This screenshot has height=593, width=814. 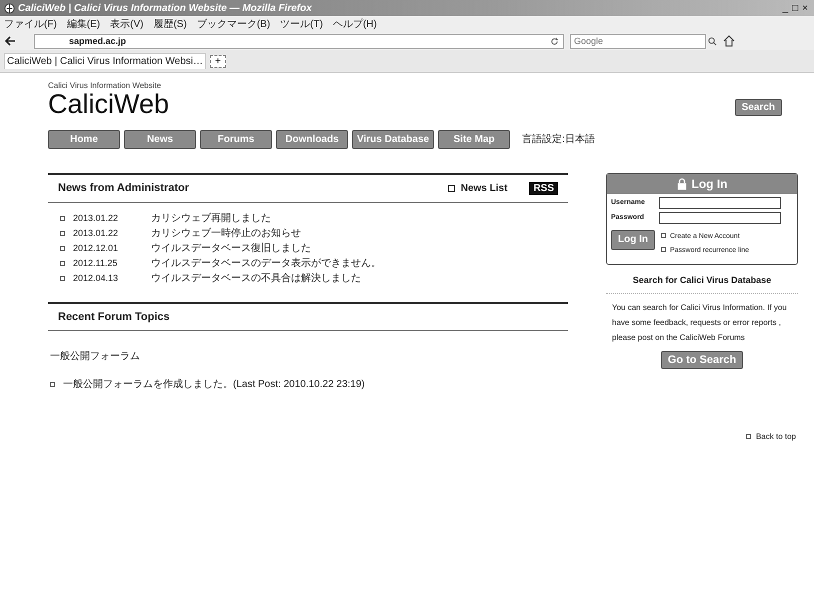 What do you see at coordinates (96, 278) in the screenshot?
I see `news-date: 2012.04.13` at bounding box center [96, 278].